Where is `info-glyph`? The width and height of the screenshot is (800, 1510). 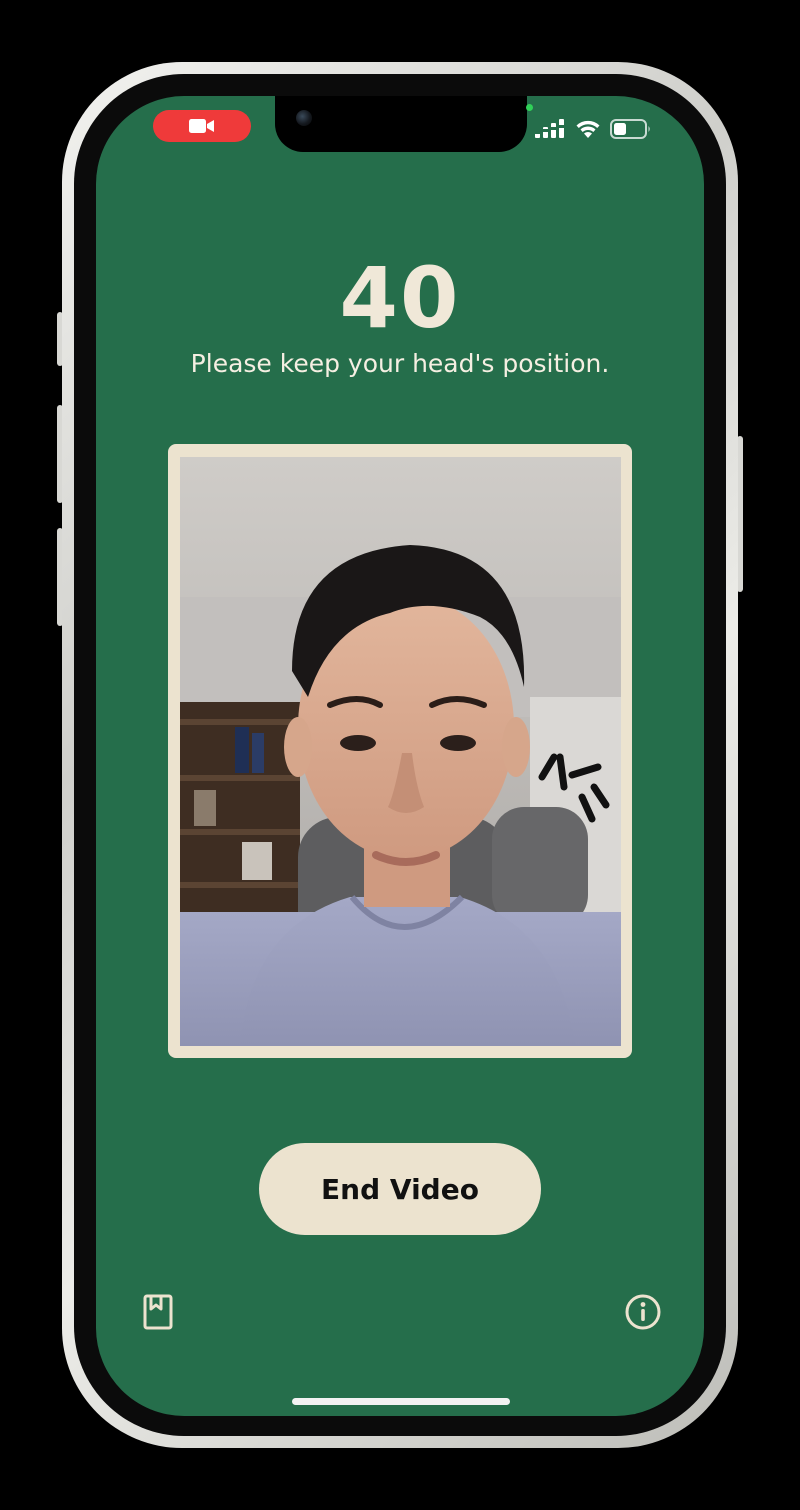
info-glyph is located at coordinates (643, 1312).